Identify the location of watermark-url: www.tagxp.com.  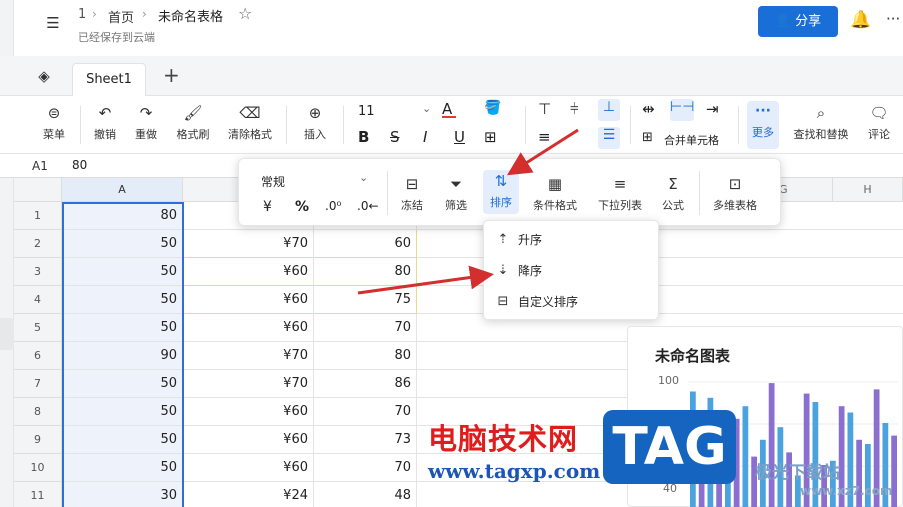
(514, 471).